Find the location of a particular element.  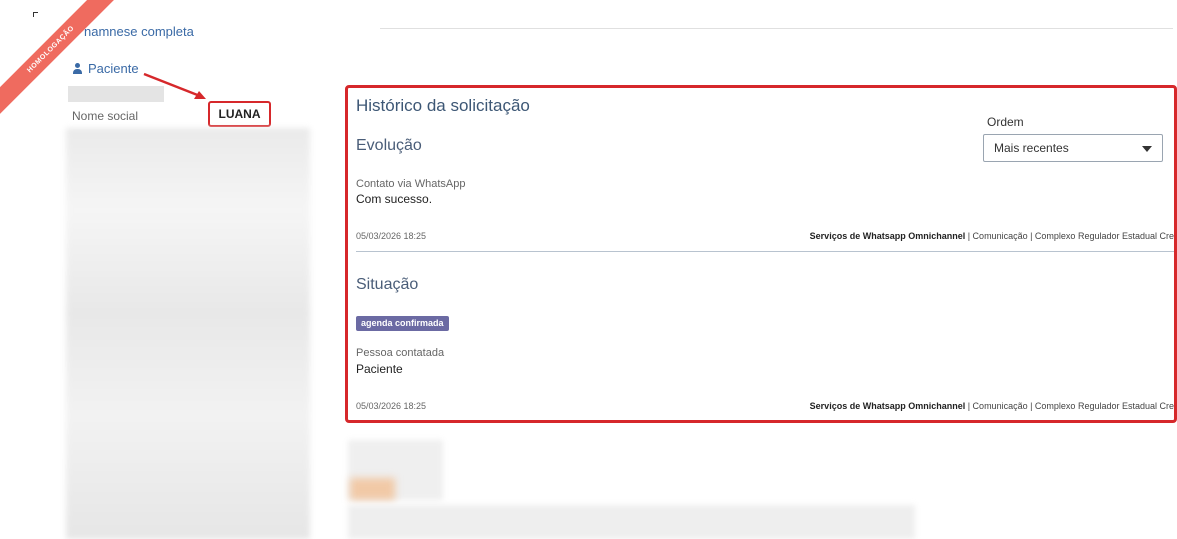

nome-social-text: LUANA is located at coordinates (239, 114).